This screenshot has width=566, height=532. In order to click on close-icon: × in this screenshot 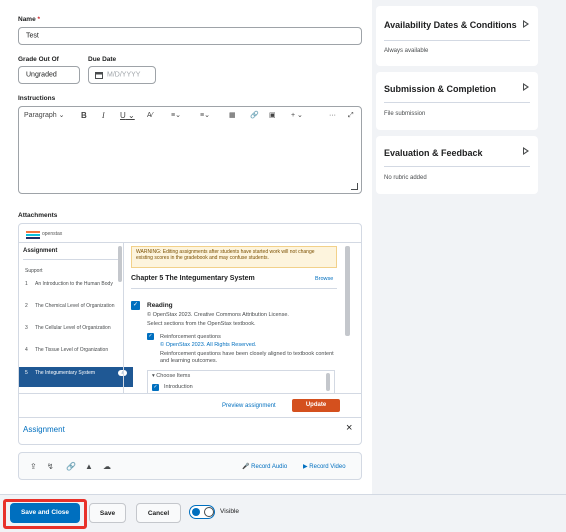, I will do `click(349, 428)`.